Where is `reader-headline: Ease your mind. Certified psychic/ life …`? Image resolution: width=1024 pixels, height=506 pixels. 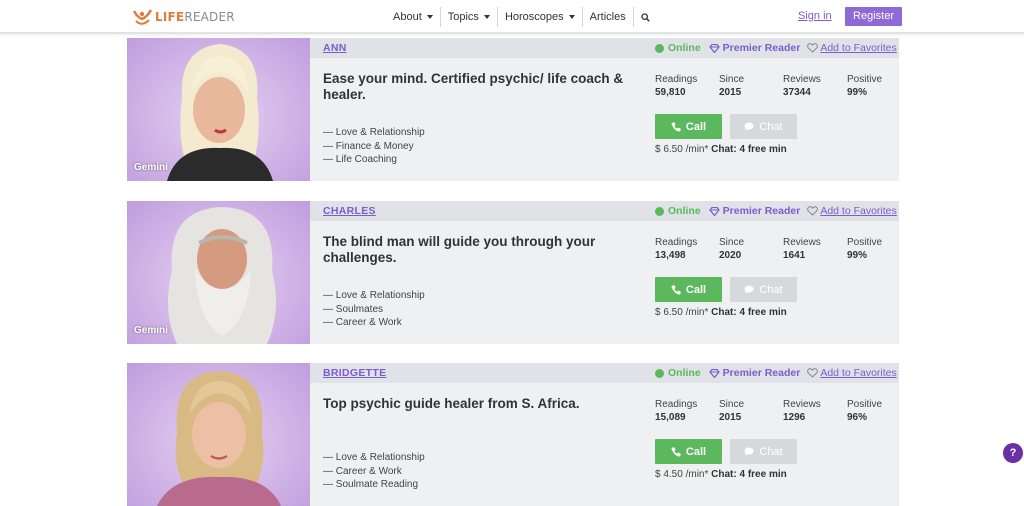 reader-headline: Ease your mind. Certified psychic/ life … is located at coordinates (473, 86).